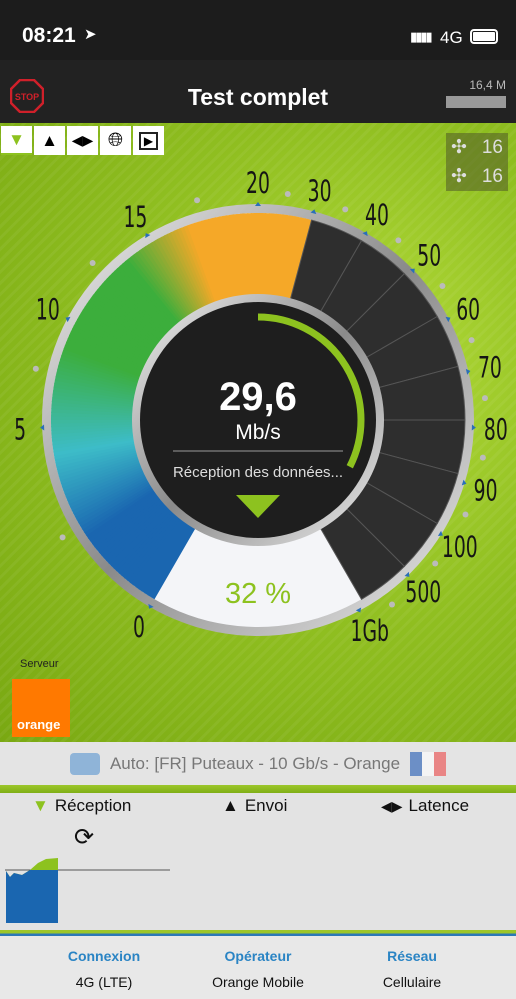  I want to click on scale-label: 10, so click(48, 309).